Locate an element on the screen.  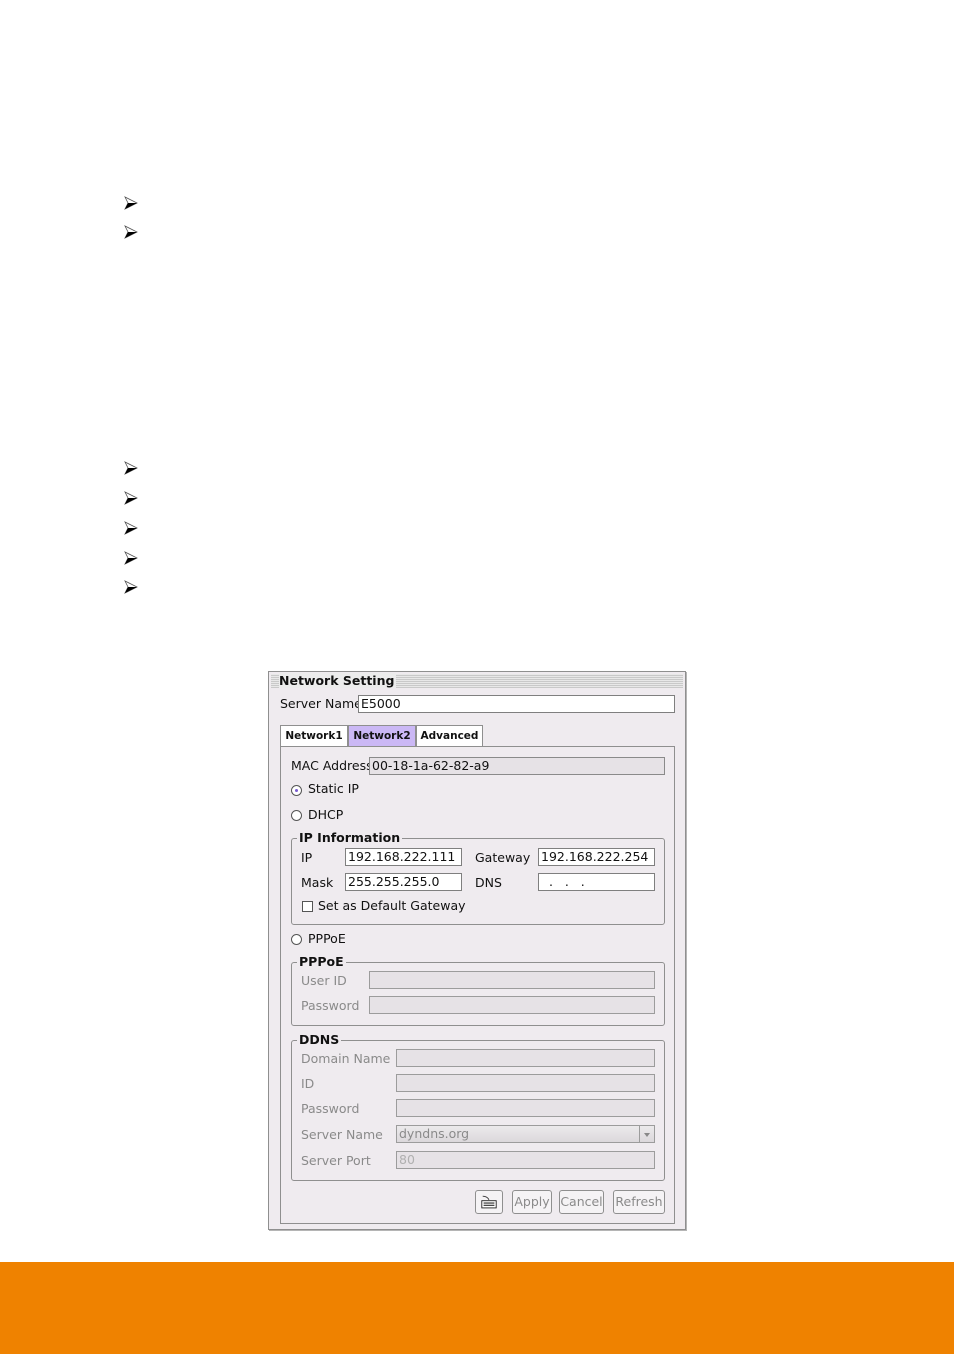
footer-band is located at coordinates (477, 1308).